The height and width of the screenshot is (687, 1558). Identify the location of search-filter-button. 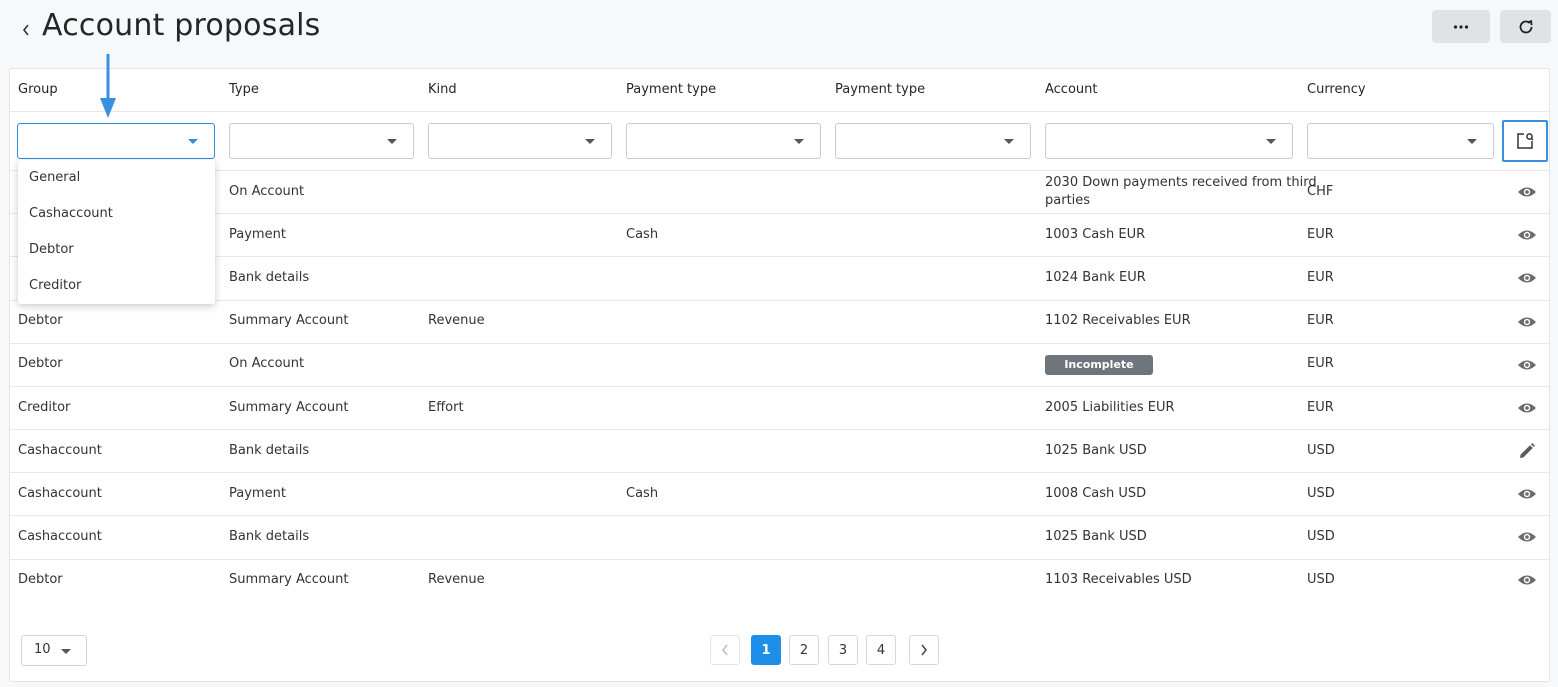
(1525, 141).